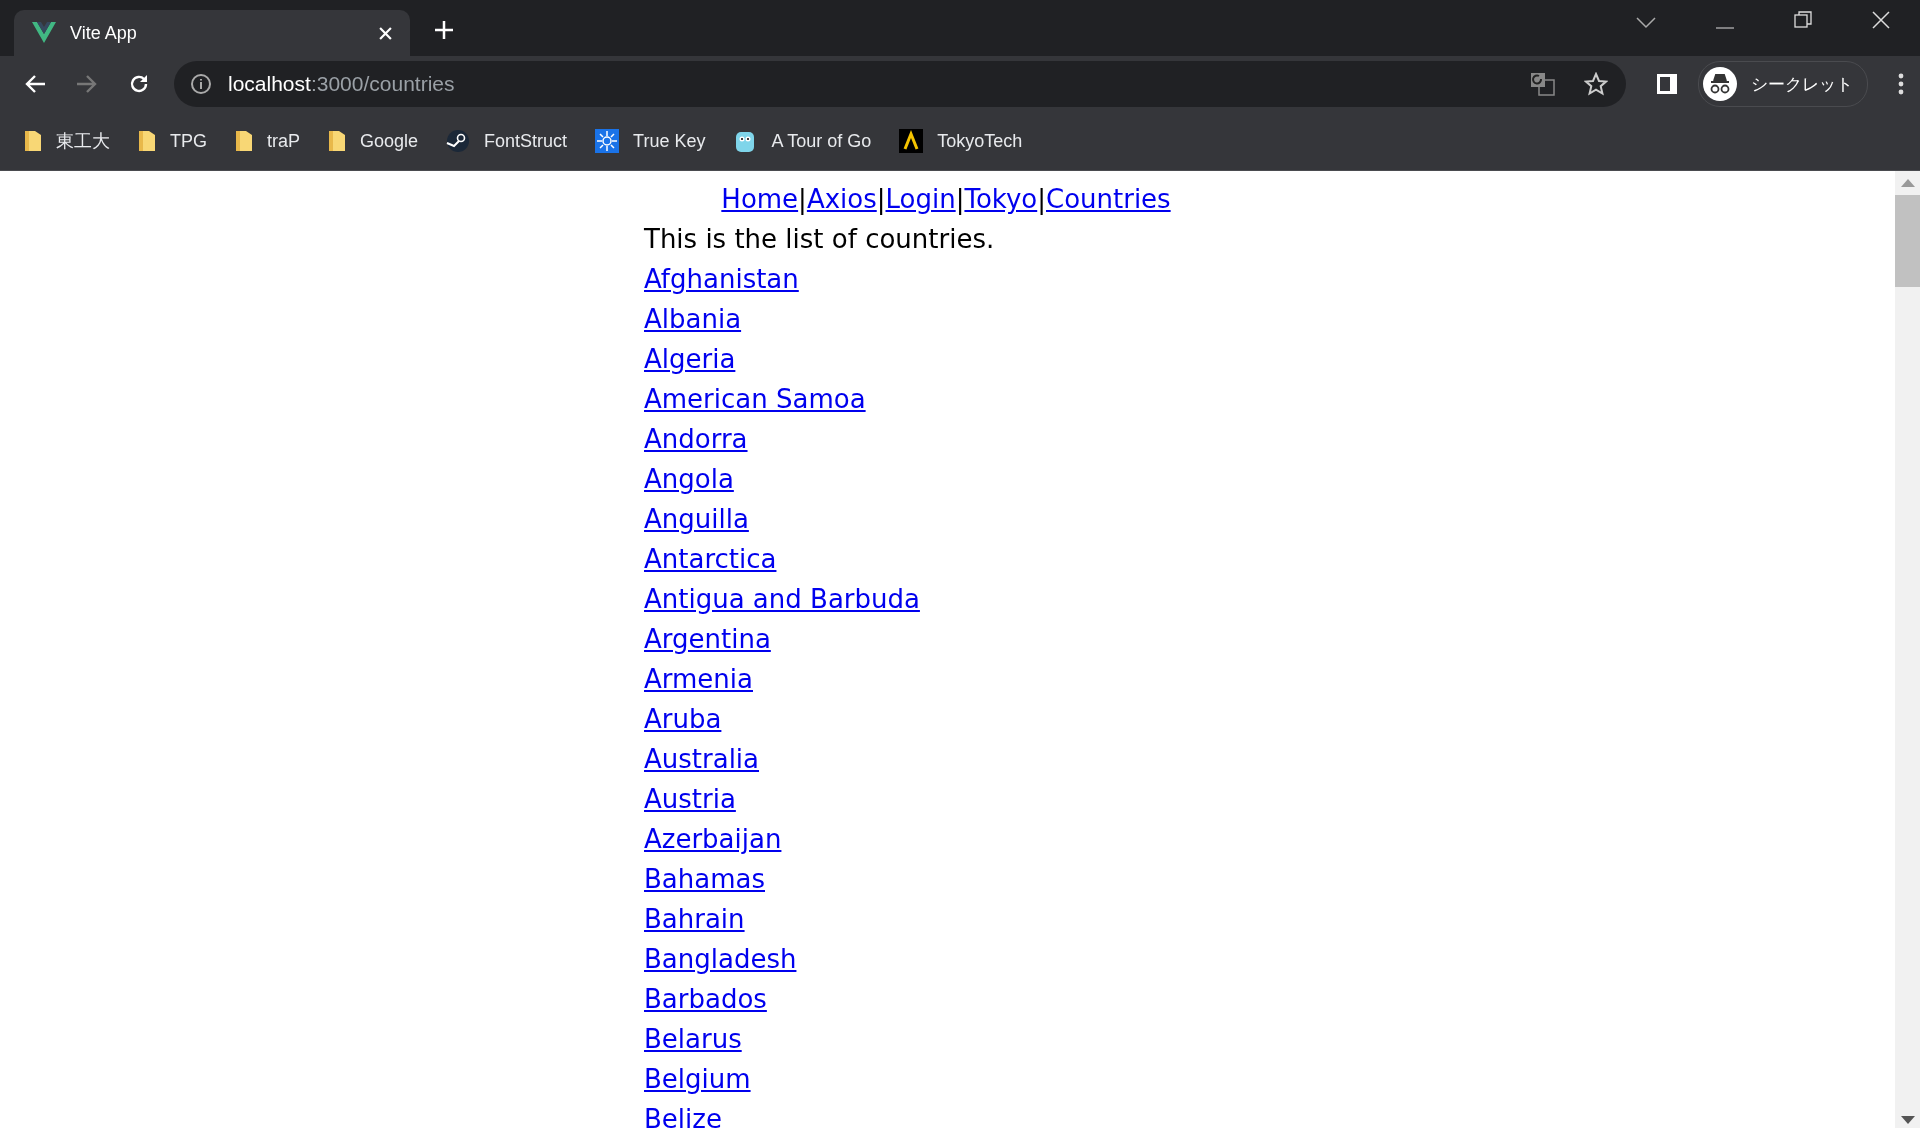 Image resolution: width=1920 pixels, height=1128 pixels. Describe the element at coordinates (697, 1079) in the screenshot. I see `country-link: Belgium` at that location.